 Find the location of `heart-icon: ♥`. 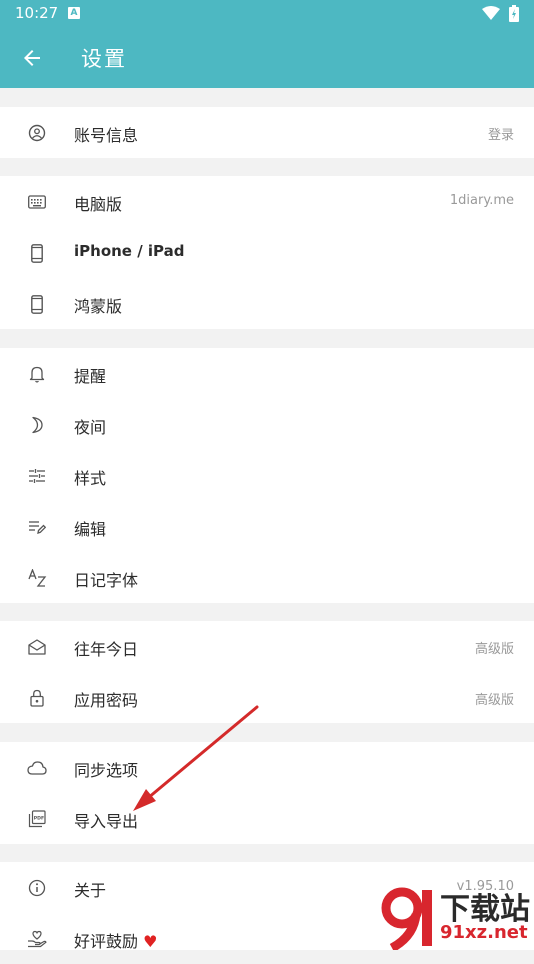

heart-icon: ♥ is located at coordinates (150, 941).